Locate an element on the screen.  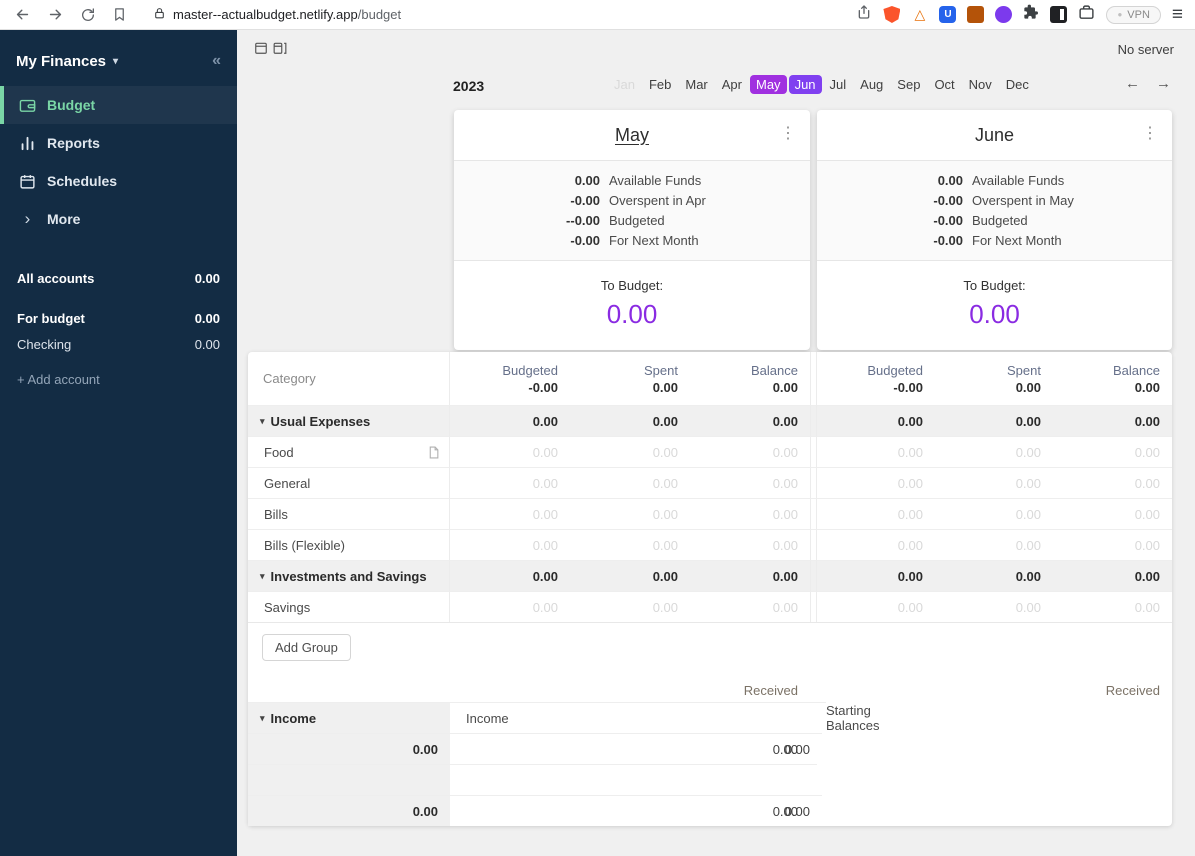
forward-icon is located at coordinates (55, 14).